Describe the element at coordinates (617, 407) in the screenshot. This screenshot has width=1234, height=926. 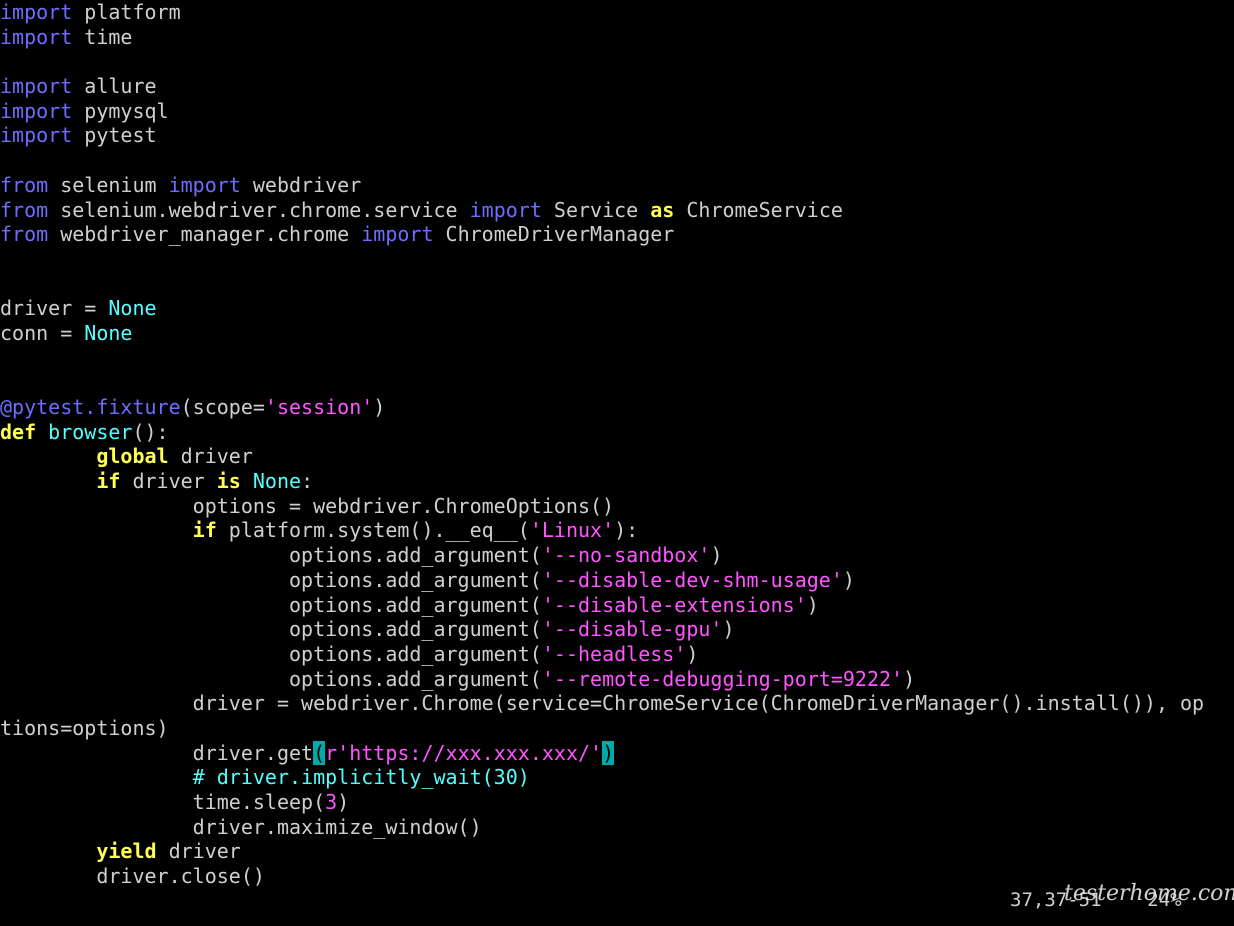
I see `code-line: @pytest.fixture(scope='session')` at that location.